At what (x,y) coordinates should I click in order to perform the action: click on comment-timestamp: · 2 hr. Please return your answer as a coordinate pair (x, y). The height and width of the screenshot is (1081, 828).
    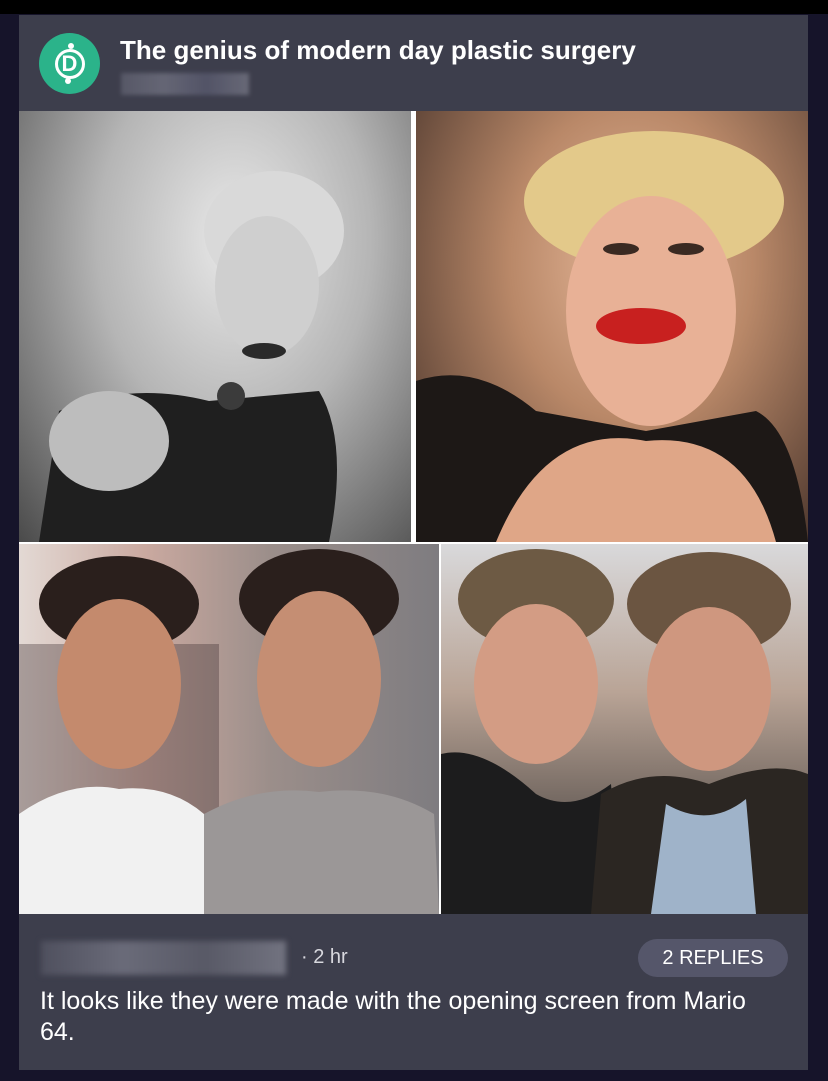
    Looking at the image, I should click on (324, 957).